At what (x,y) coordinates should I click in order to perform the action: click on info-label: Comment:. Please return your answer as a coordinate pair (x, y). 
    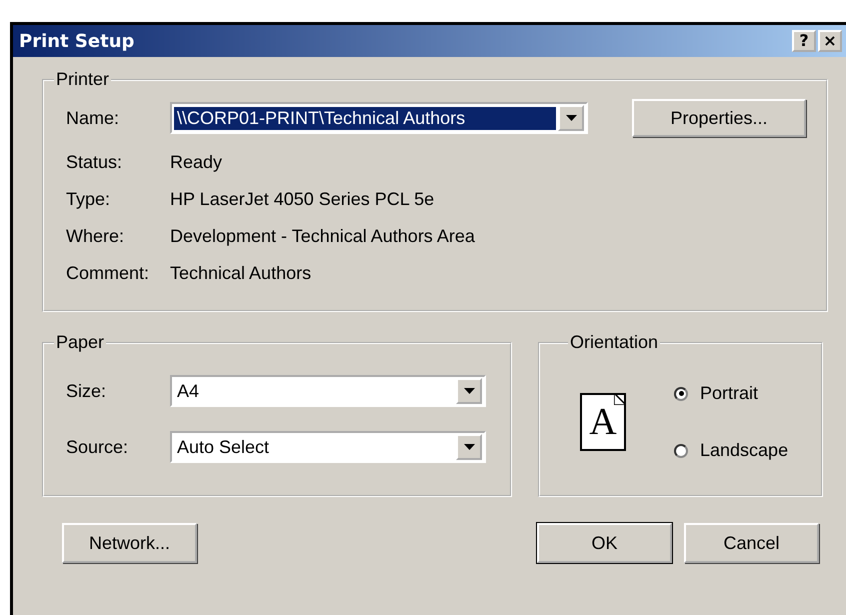
    Looking at the image, I should click on (108, 273).